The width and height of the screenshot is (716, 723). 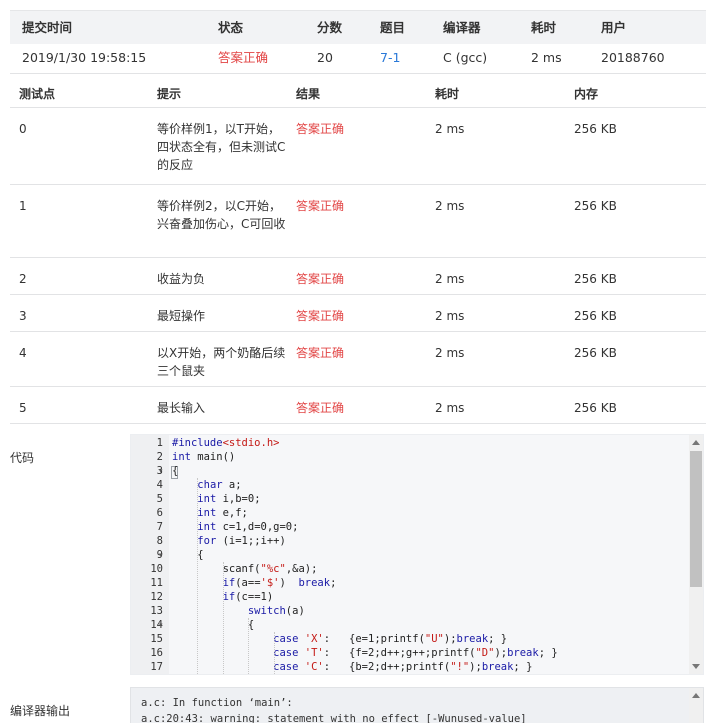 What do you see at coordinates (181, 408) in the screenshot?
I see `case-hint: 最长输入` at bounding box center [181, 408].